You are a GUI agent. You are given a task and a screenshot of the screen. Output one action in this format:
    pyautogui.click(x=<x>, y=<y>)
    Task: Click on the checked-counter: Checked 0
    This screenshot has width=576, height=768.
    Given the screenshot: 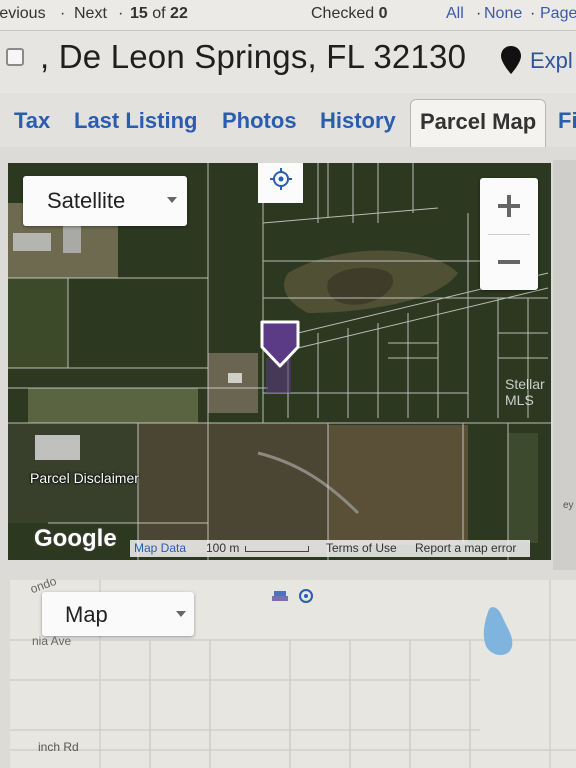 What is the action you would take?
    pyautogui.click(x=349, y=14)
    